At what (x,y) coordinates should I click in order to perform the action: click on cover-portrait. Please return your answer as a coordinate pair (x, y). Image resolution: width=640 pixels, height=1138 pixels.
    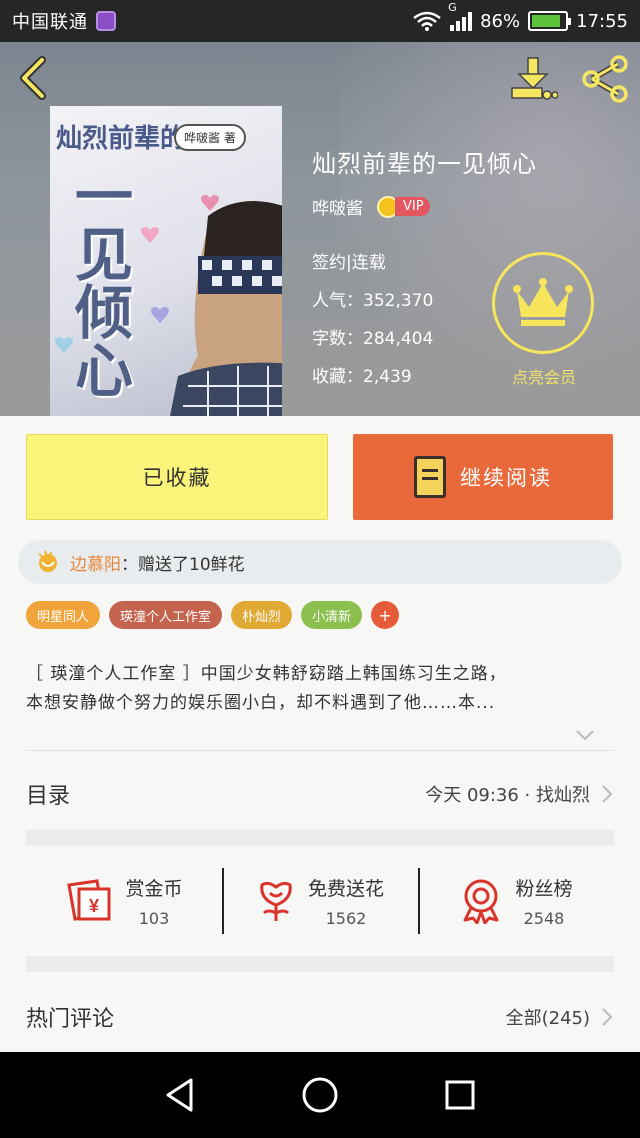
    Looking at the image, I should click on (226, 308).